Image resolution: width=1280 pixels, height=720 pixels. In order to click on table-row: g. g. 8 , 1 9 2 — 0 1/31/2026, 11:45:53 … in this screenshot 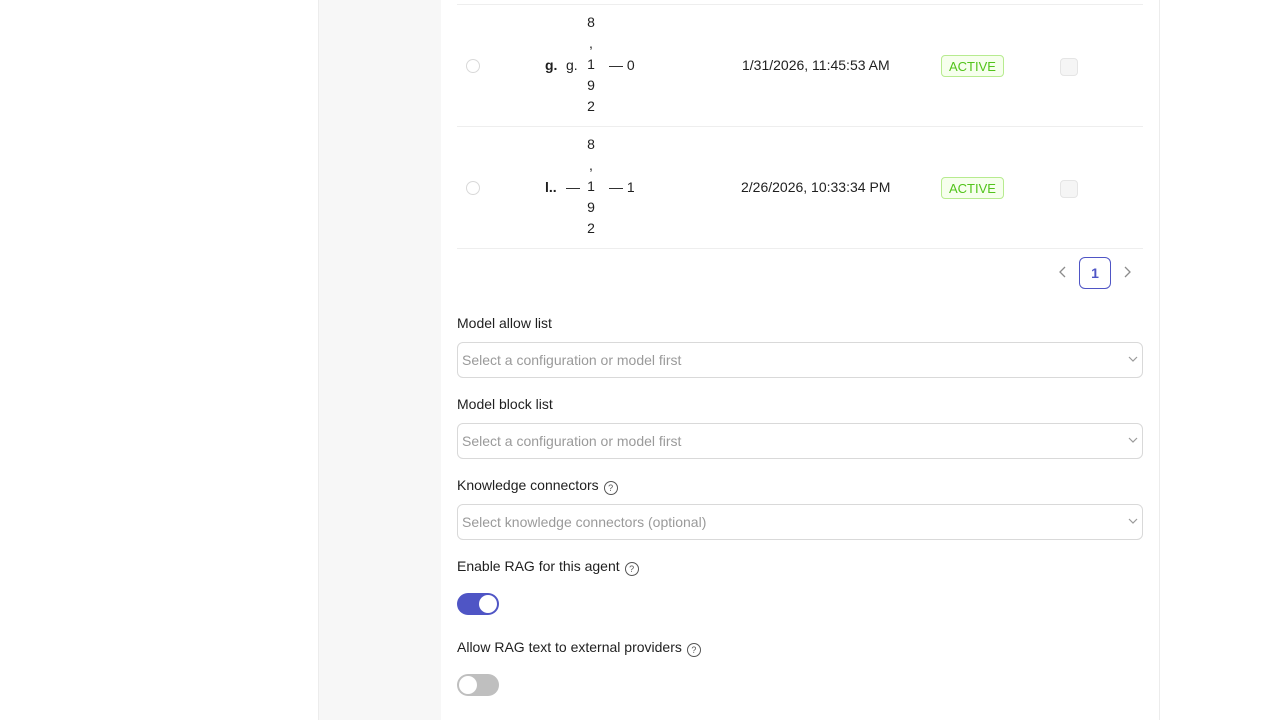, I will do `click(800, 65)`.